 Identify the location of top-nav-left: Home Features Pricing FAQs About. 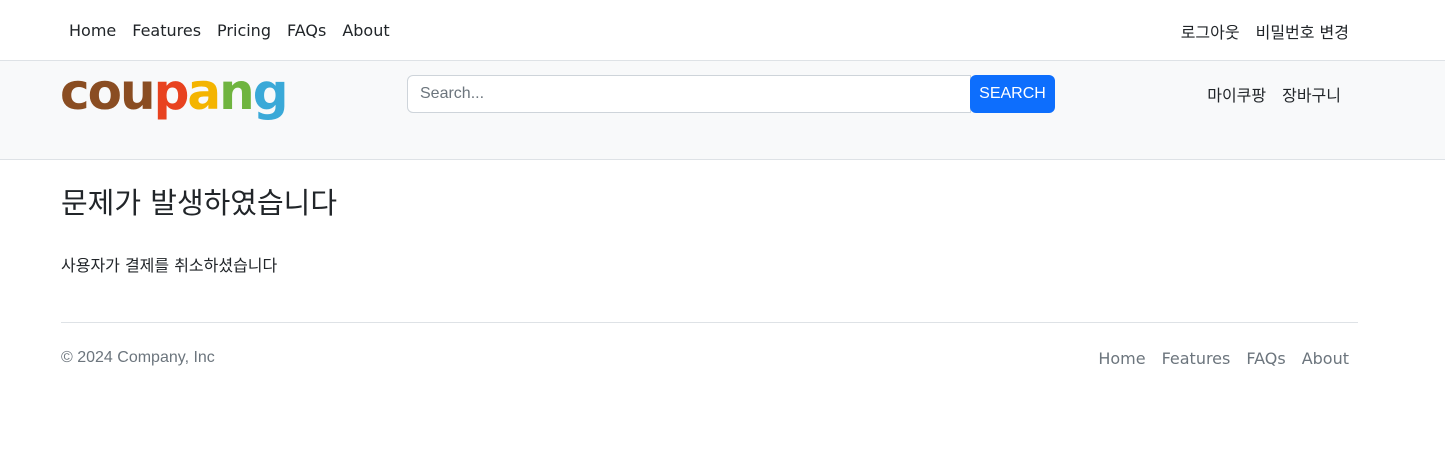
(229, 30).